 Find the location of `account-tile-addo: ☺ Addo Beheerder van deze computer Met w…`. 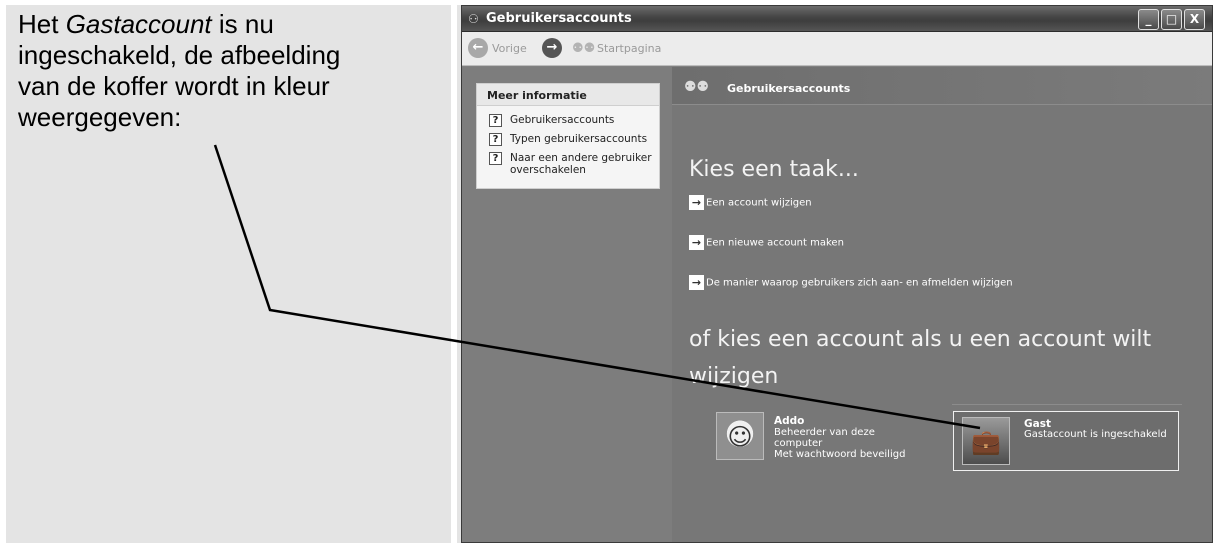

account-tile-addo: ☺ Addo Beheerder van deze computer Met w… is located at coordinates (819, 441).